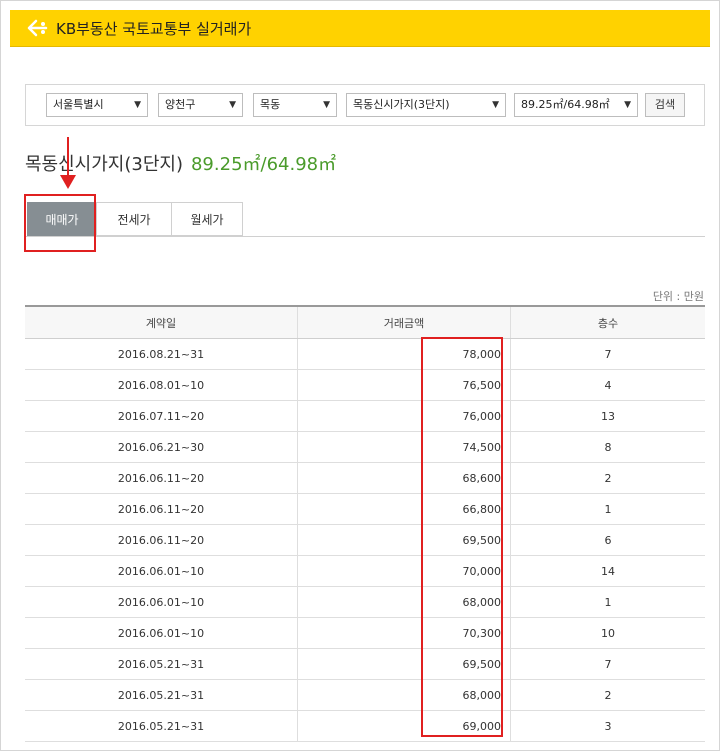 The width and height of the screenshot is (720, 751). I want to click on column-header-date: 계약일, so click(161, 322).